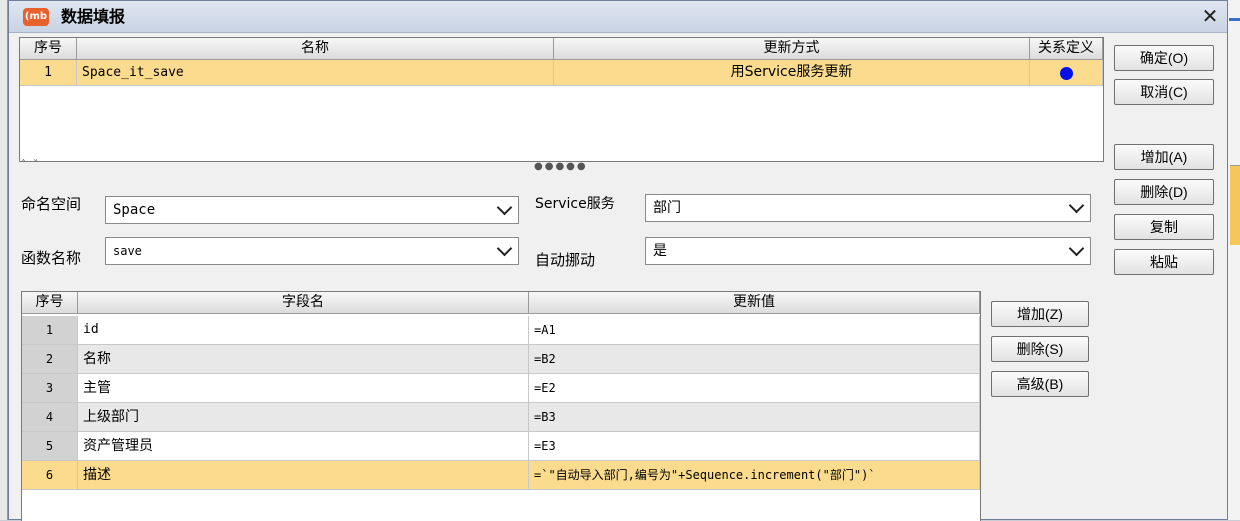 The image size is (1240, 521). I want to click on column-header-field-name: 字段名, so click(303, 303).